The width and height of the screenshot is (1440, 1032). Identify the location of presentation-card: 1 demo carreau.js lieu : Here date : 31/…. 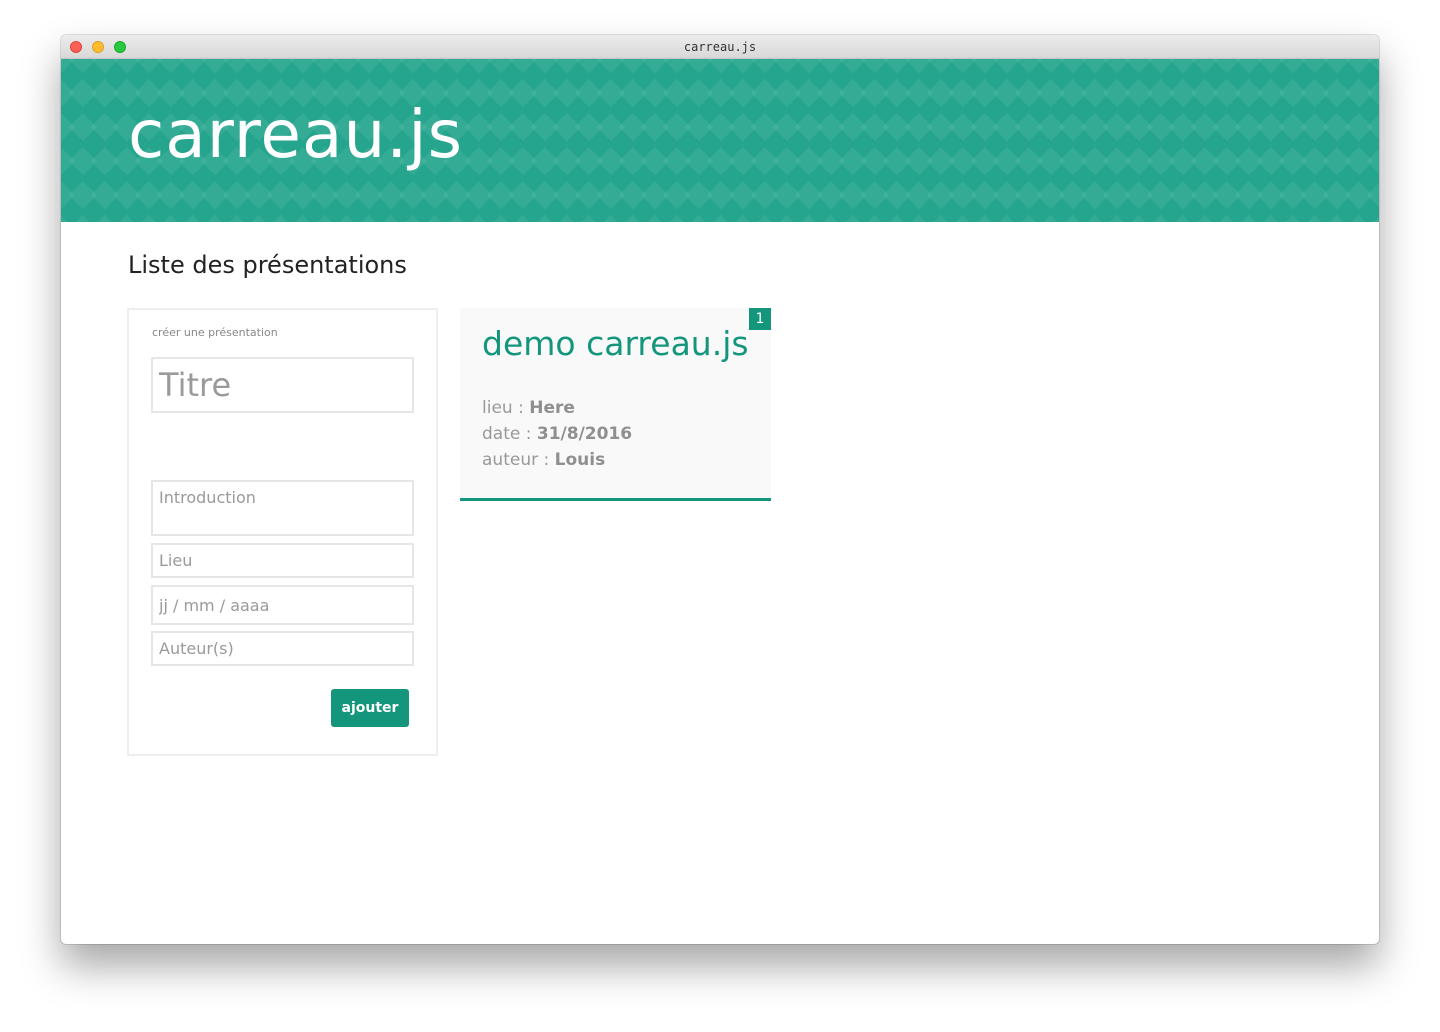
(615, 404).